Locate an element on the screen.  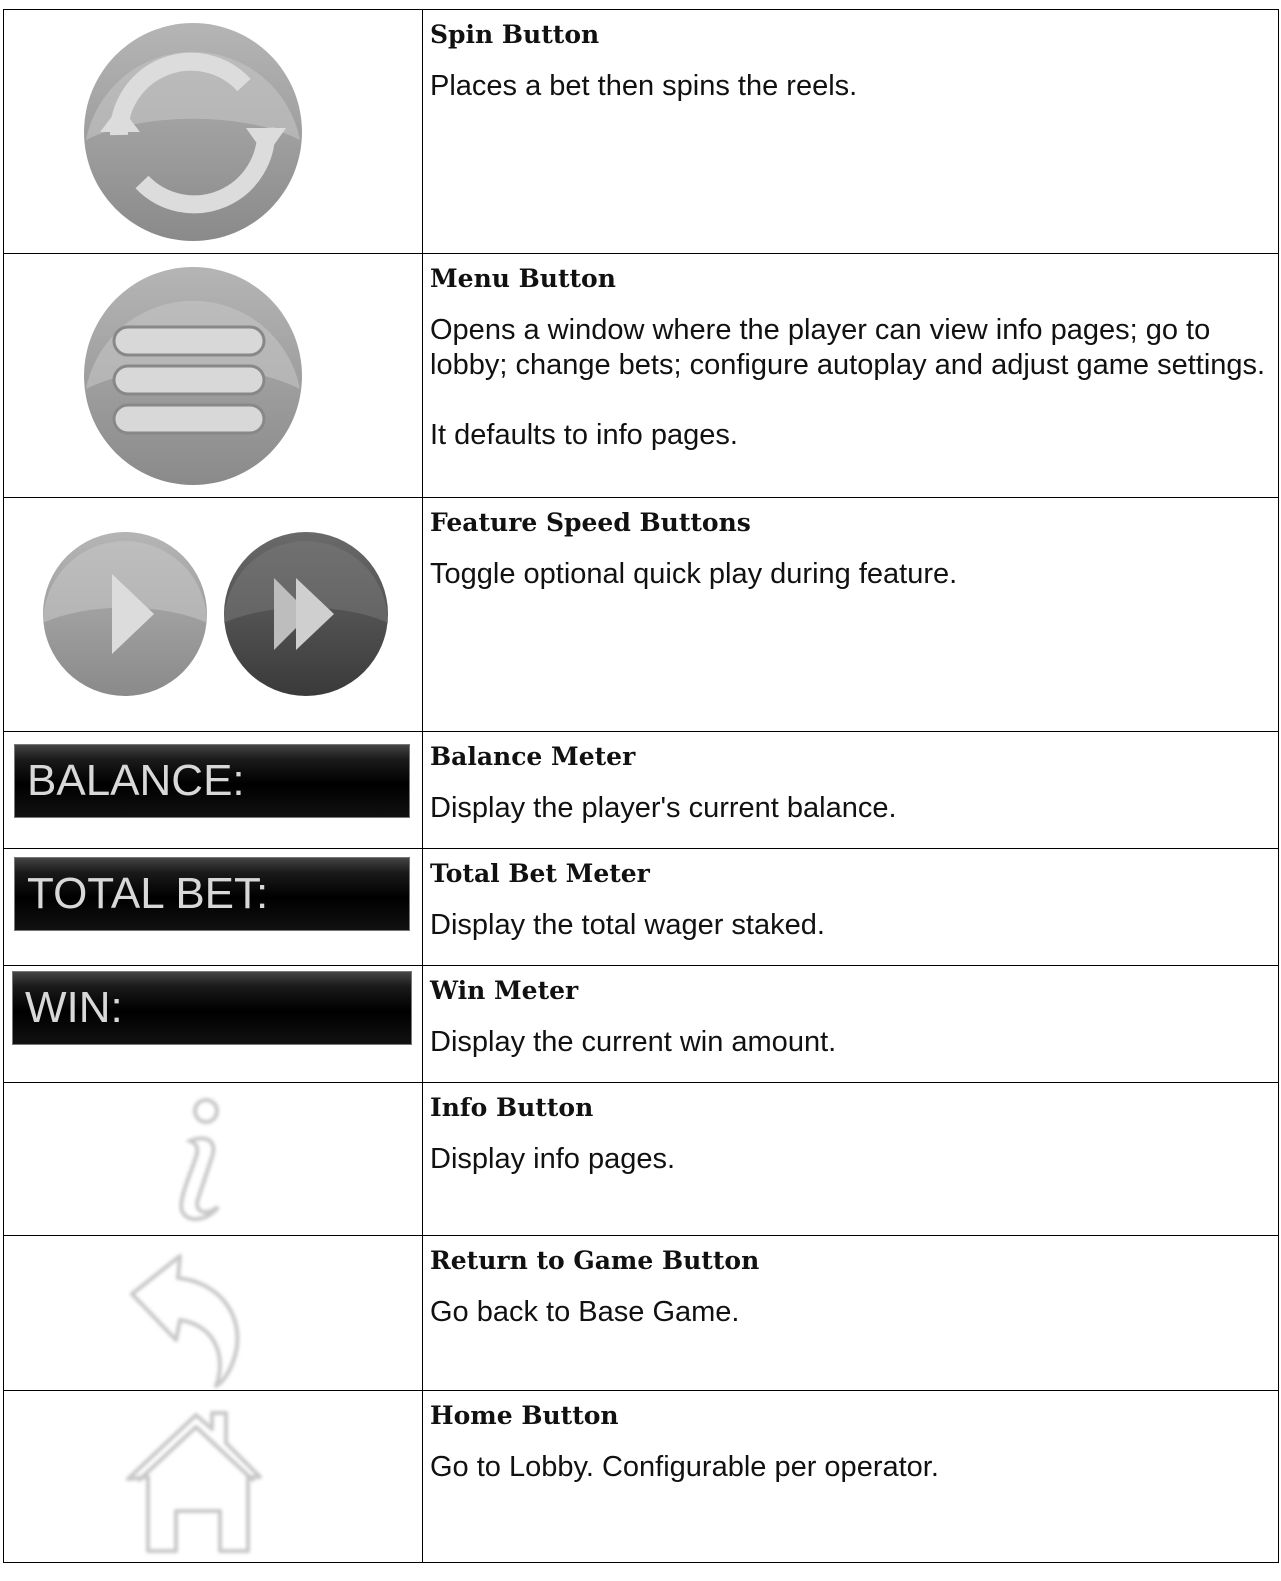
row-title: Spin Button is located at coordinates (515, 34).